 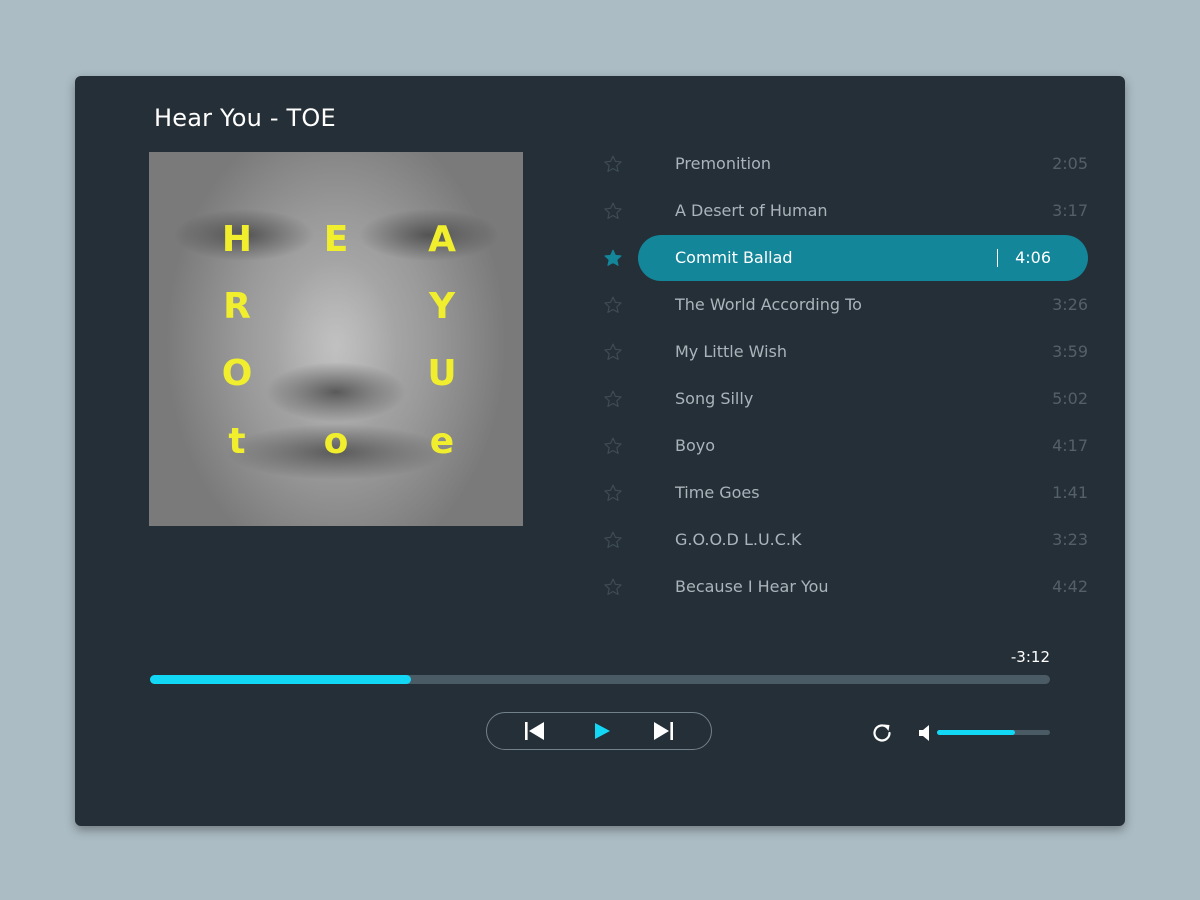 I want to click on cover-letter: e, so click(x=442, y=441).